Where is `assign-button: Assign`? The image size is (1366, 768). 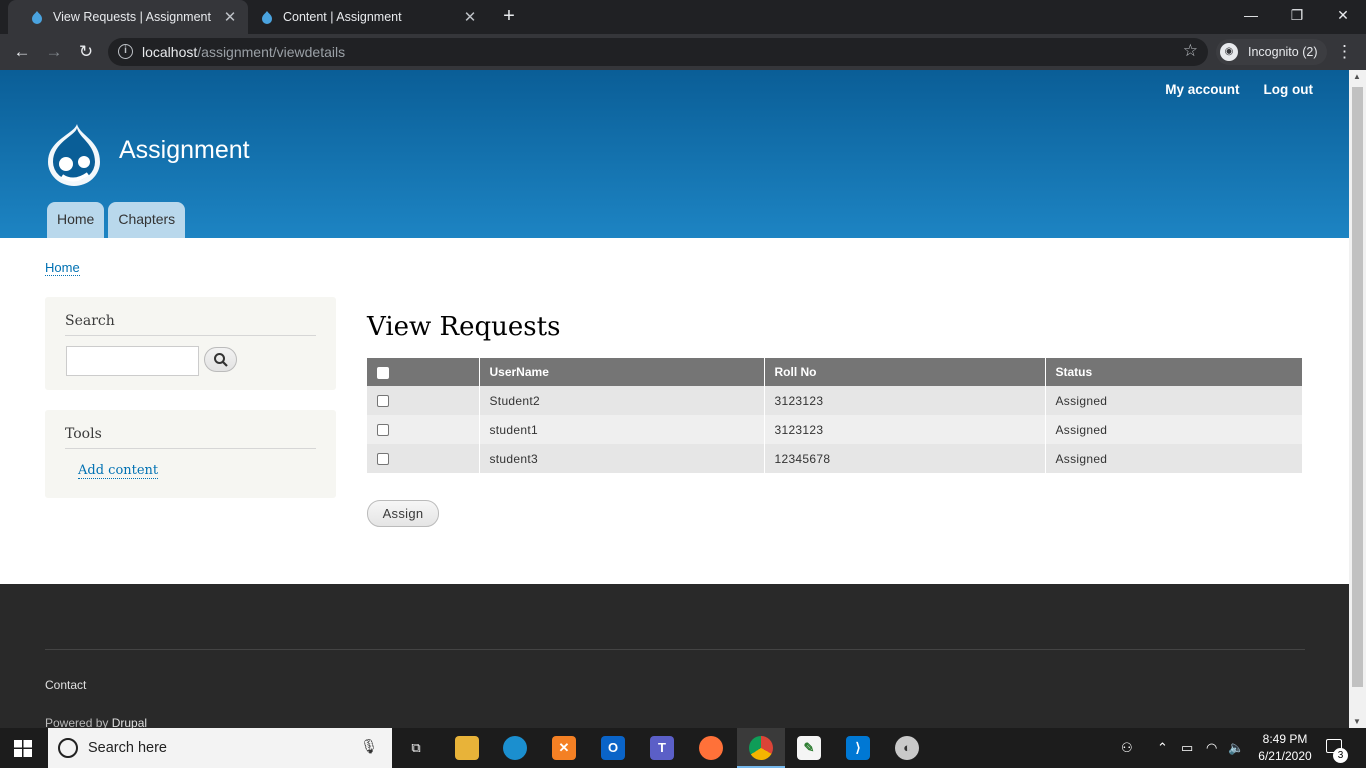
assign-button: Assign is located at coordinates (403, 513).